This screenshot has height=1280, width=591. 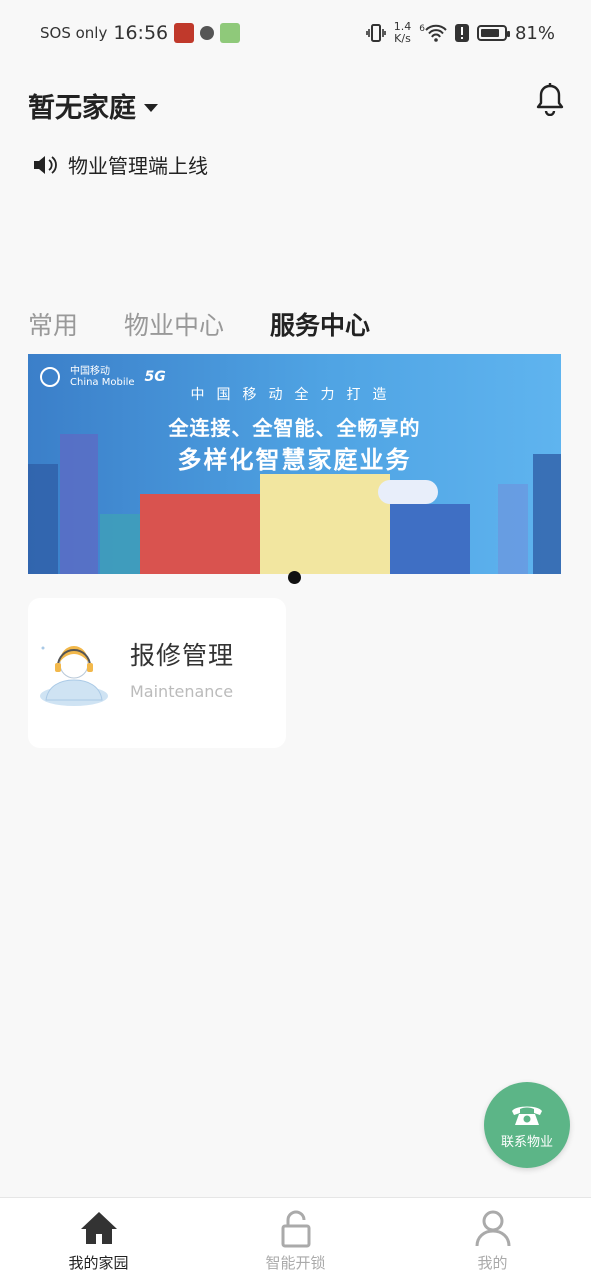 What do you see at coordinates (550, 99) in the screenshot?
I see `bell-icon` at bounding box center [550, 99].